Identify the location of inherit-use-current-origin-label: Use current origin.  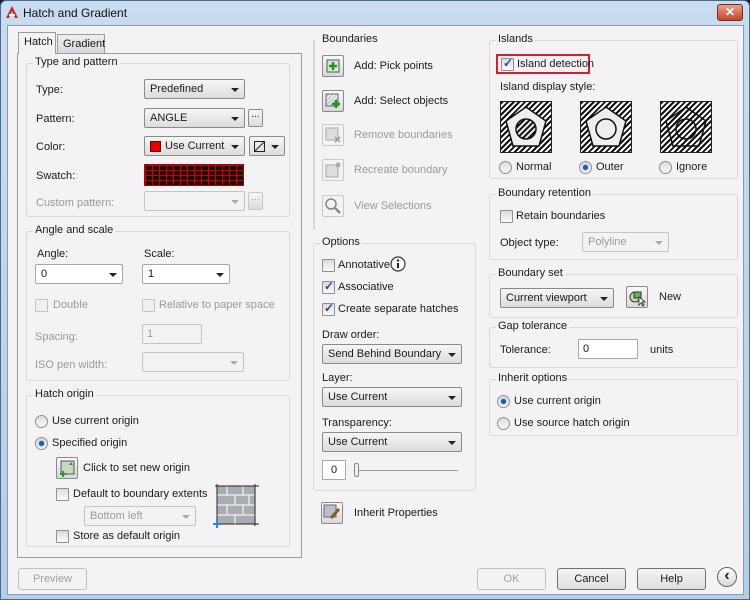
(557, 401).